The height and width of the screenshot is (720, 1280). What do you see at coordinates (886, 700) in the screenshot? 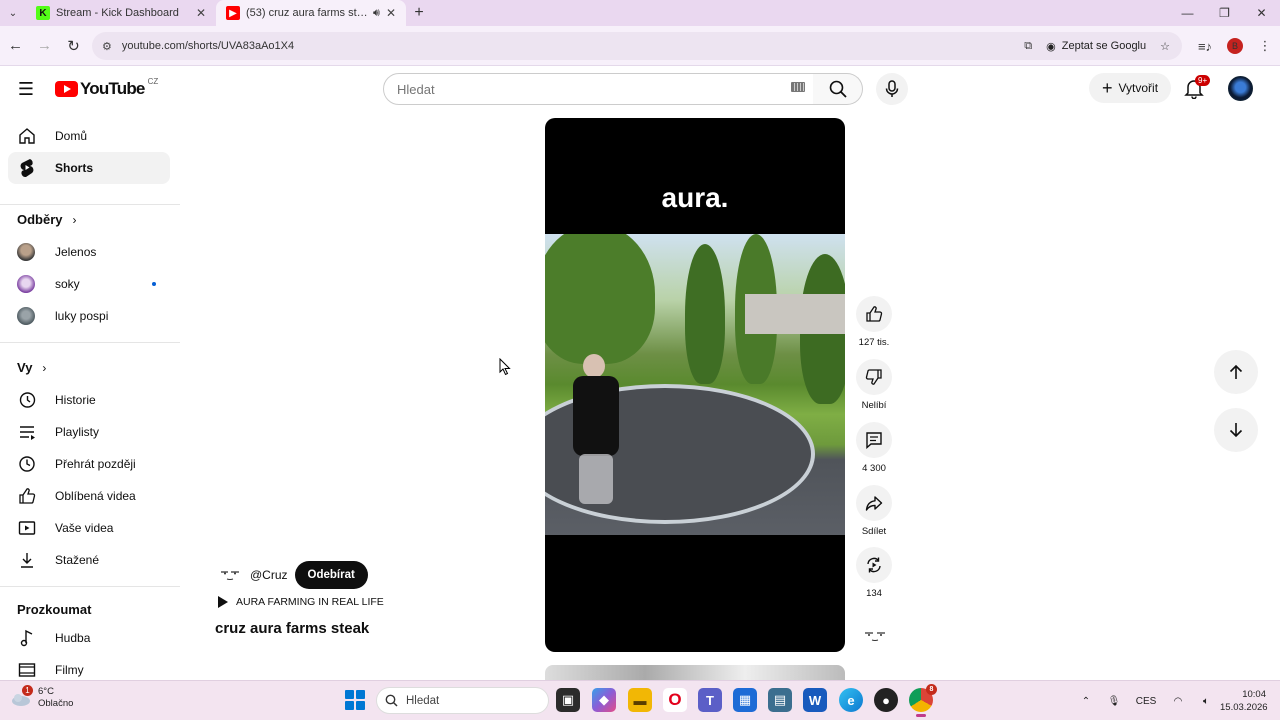
I see `davinci-resolve-icon: ●` at bounding box center [886, 700].